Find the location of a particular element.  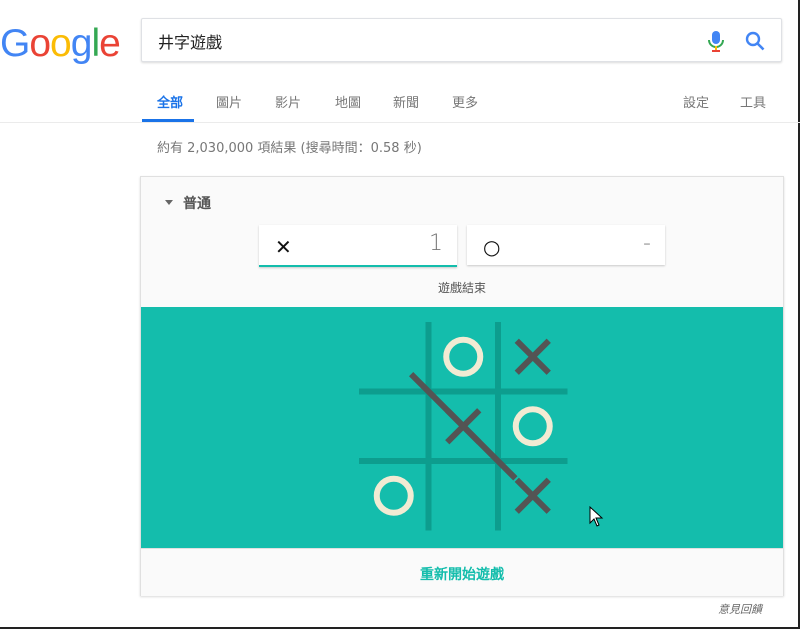

restart-game-button: 重新開始遊戲 is located at coordinates (462, 574).